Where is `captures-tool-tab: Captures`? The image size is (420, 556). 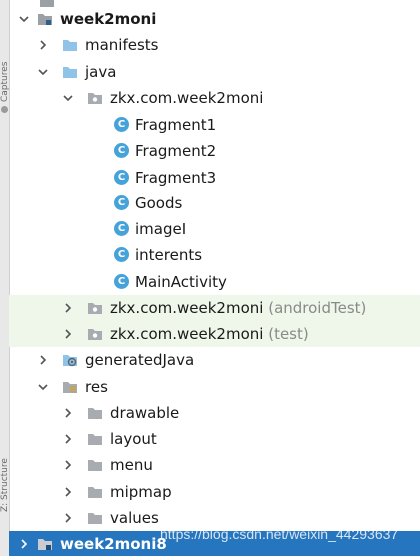 captures-tool-tab: Captures is located at coordinates (4, 71).